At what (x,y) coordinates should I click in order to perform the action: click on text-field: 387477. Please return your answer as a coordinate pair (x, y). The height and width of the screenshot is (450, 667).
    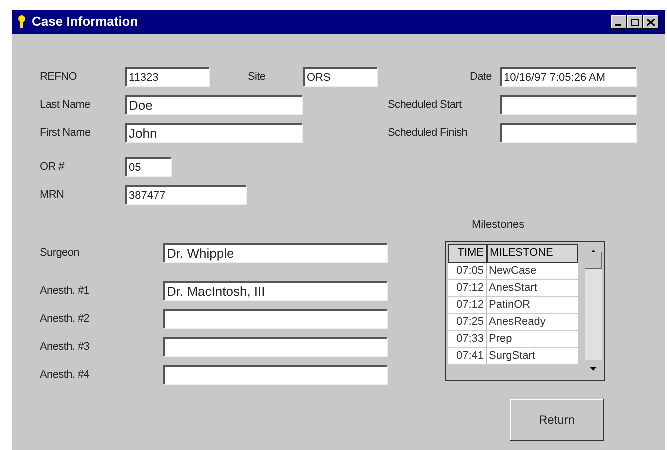
    Looking at the image, I should click on (186, 195).